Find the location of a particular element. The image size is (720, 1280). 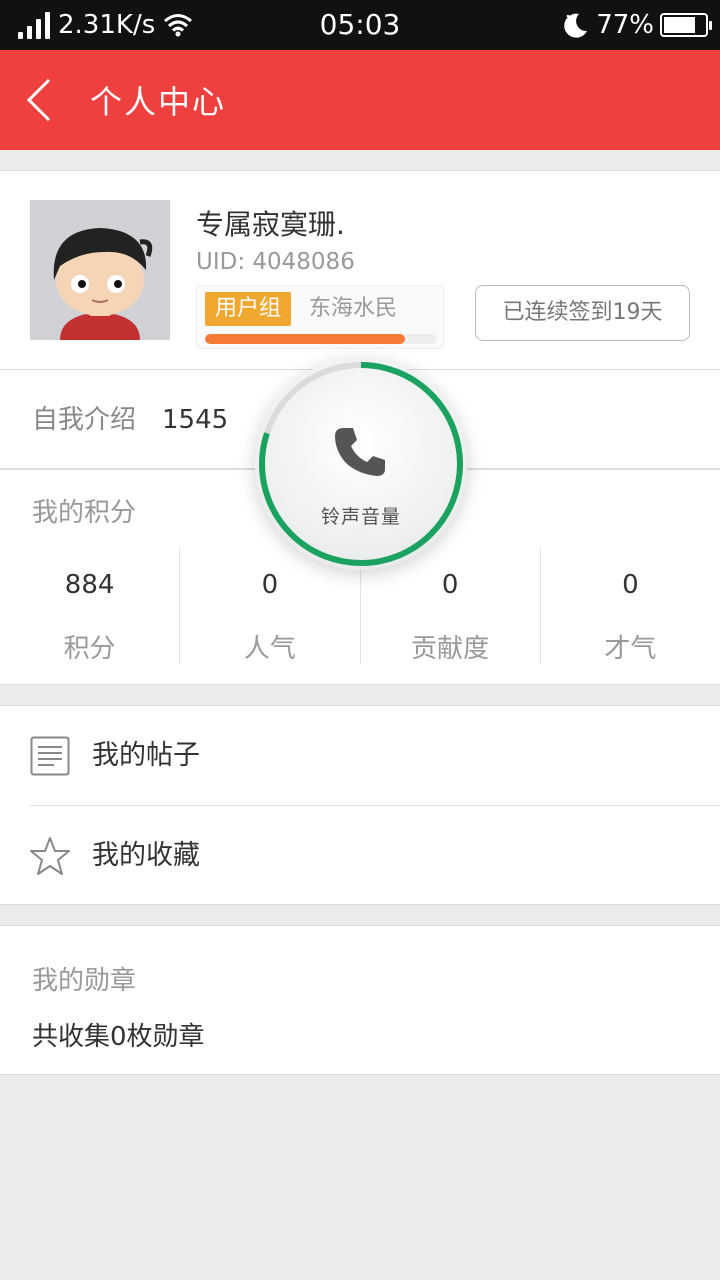

medals-summary: 共收集0枚勋章 is located at coordinates (118, 1037).